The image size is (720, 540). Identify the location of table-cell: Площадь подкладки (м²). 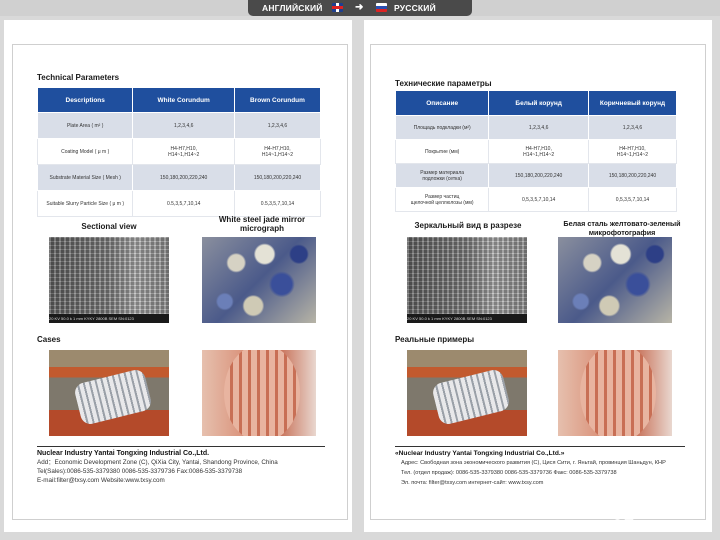
(442, 127).